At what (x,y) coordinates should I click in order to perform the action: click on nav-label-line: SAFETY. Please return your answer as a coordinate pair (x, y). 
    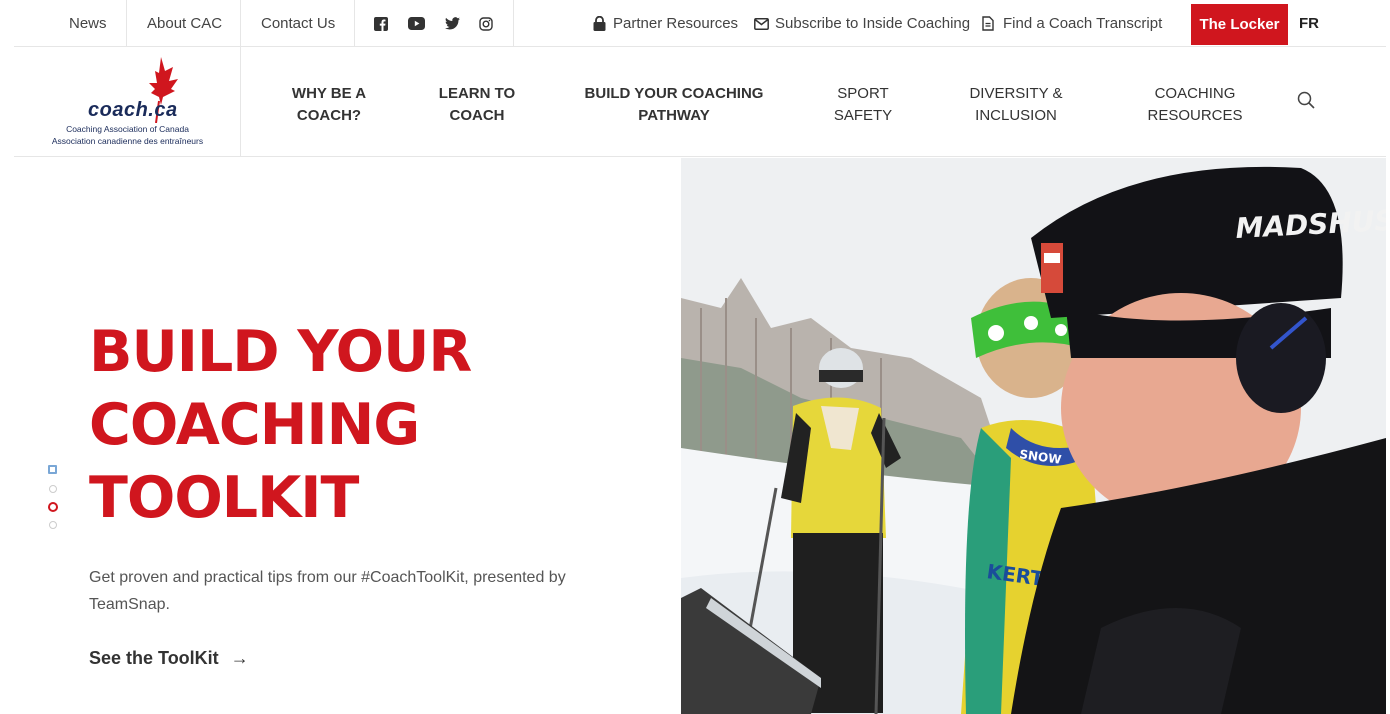
    Looking at the image, I should click on (863, 115).